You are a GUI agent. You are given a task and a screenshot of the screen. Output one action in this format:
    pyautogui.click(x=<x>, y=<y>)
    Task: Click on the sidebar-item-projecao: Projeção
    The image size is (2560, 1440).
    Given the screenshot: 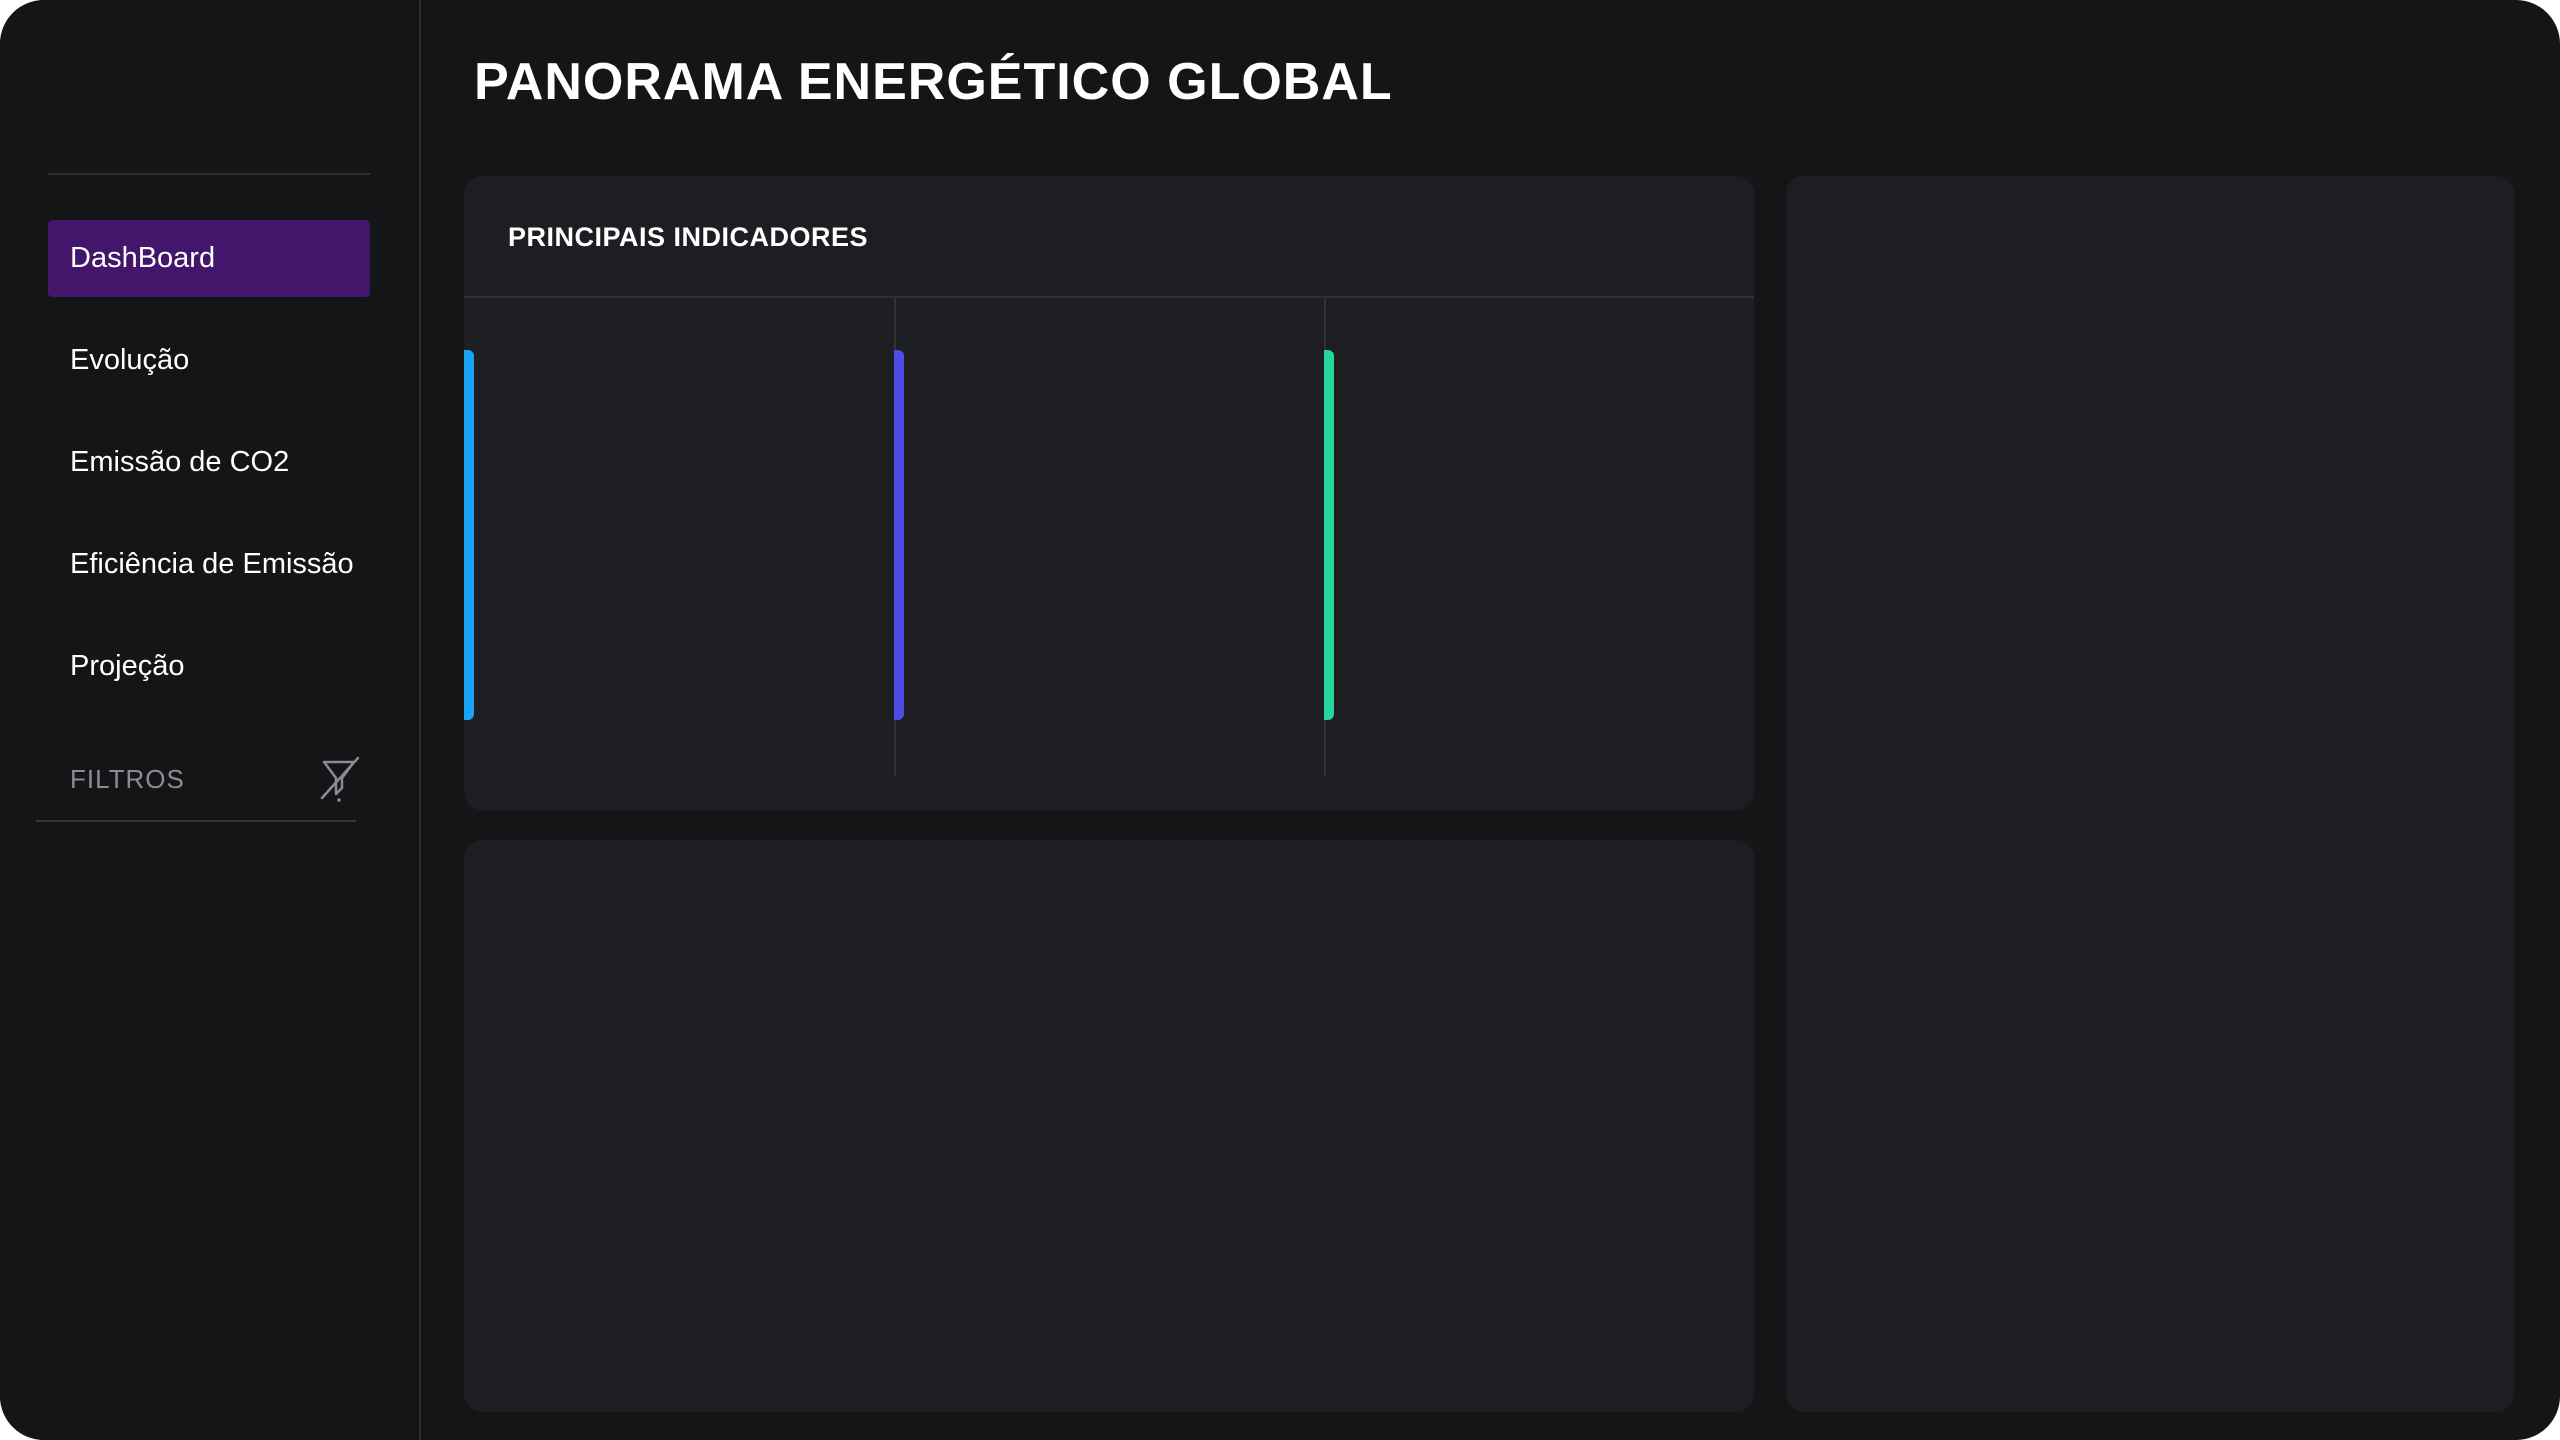 What is the action you would take?
    pyautogui.click(x=209, y=666)
    